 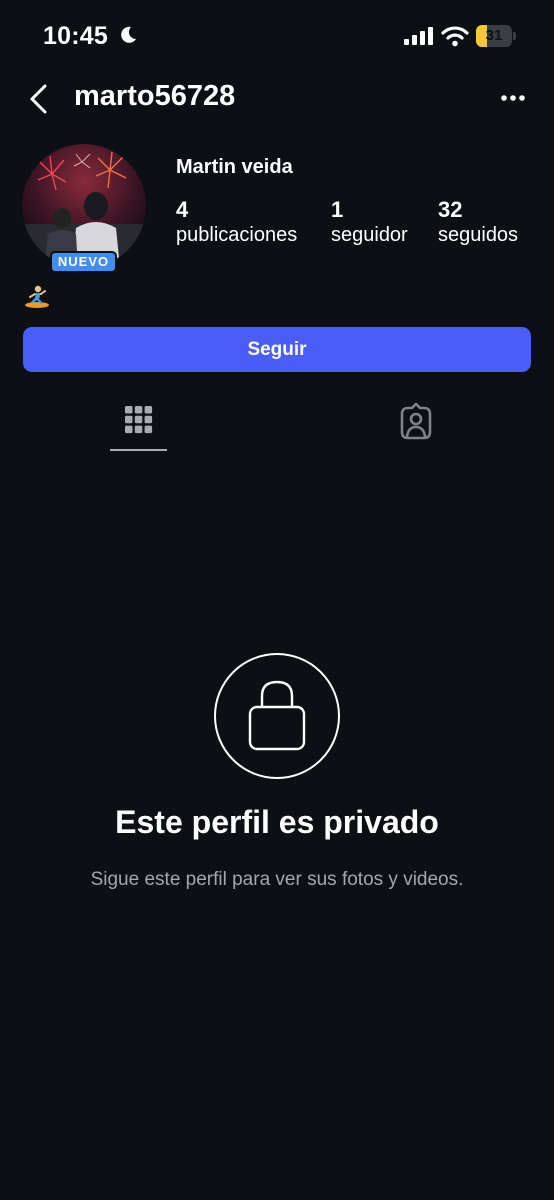 I want to click on back-icon, so click(x=39, y=99).